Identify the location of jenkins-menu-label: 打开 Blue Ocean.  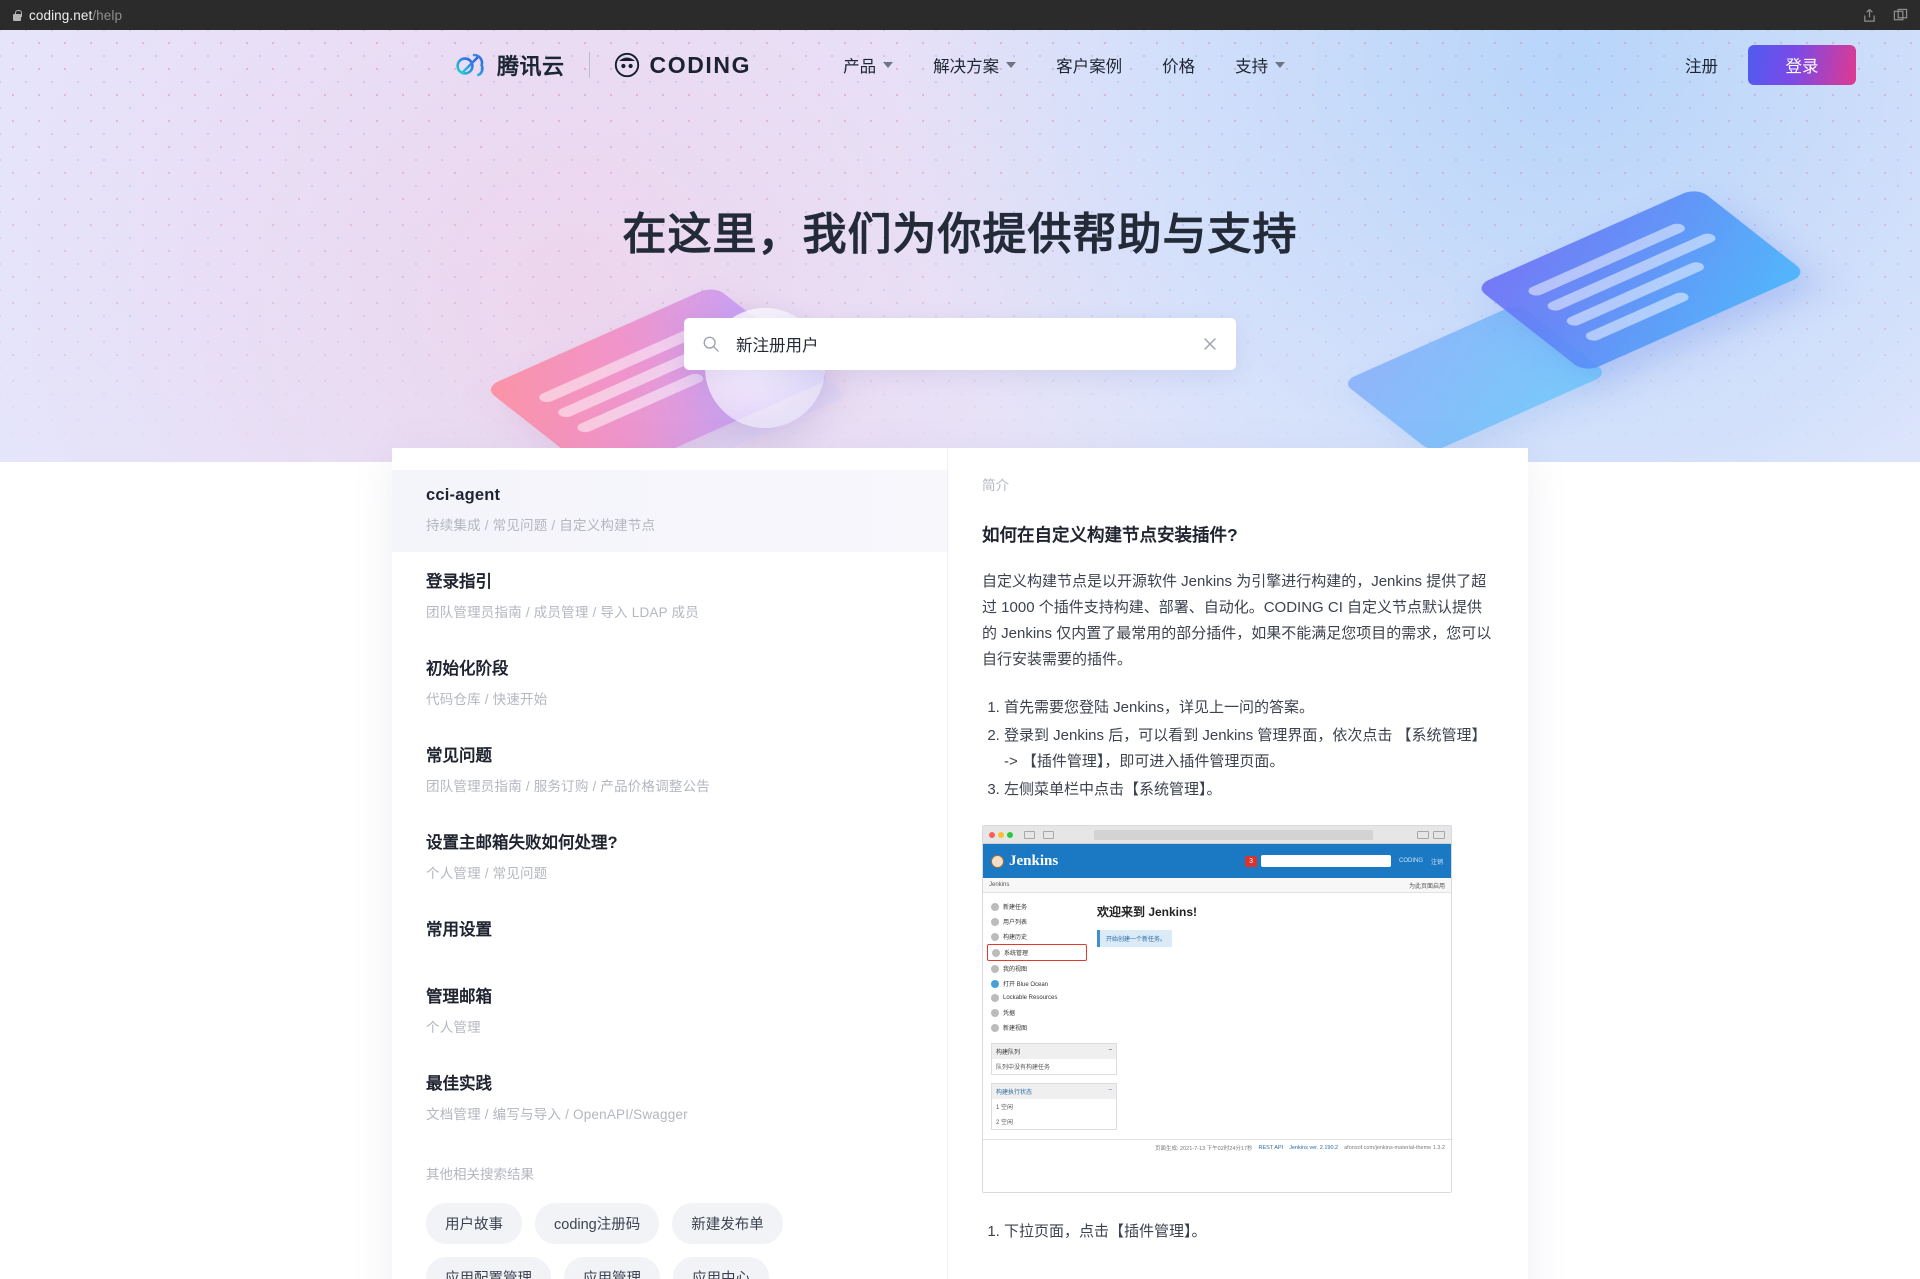
(1026, 985).